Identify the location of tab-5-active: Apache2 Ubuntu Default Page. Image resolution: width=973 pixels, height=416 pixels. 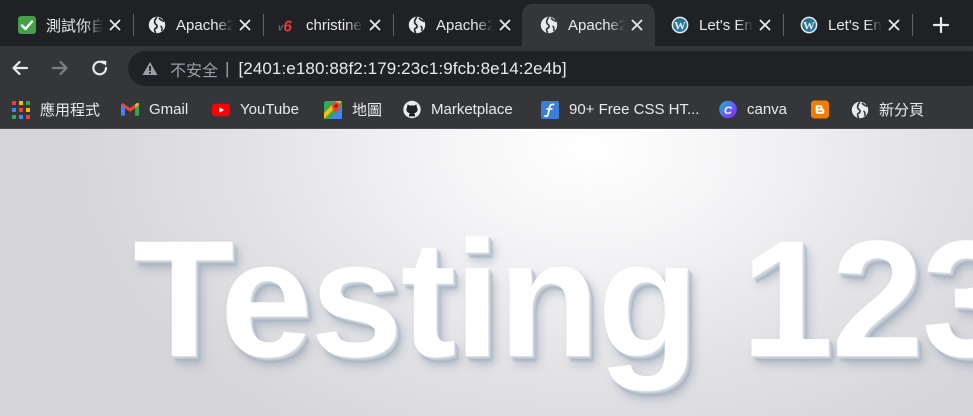
(588, 25).